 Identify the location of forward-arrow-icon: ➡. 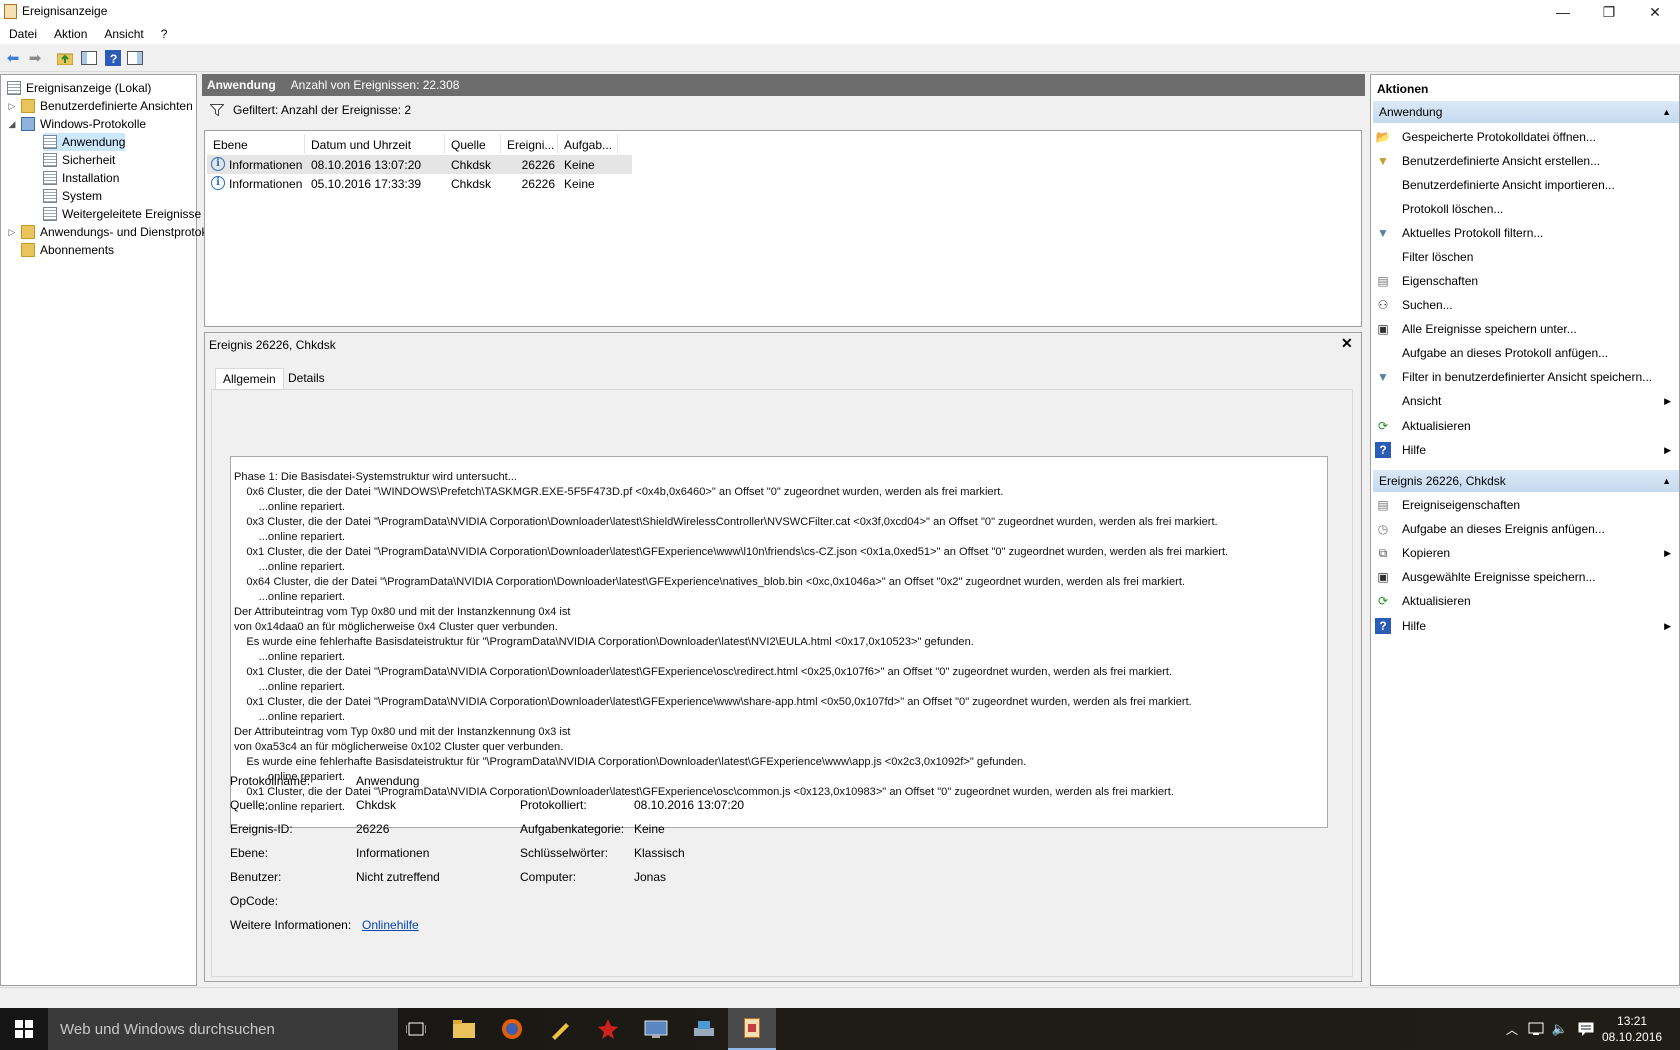
(35, 58).